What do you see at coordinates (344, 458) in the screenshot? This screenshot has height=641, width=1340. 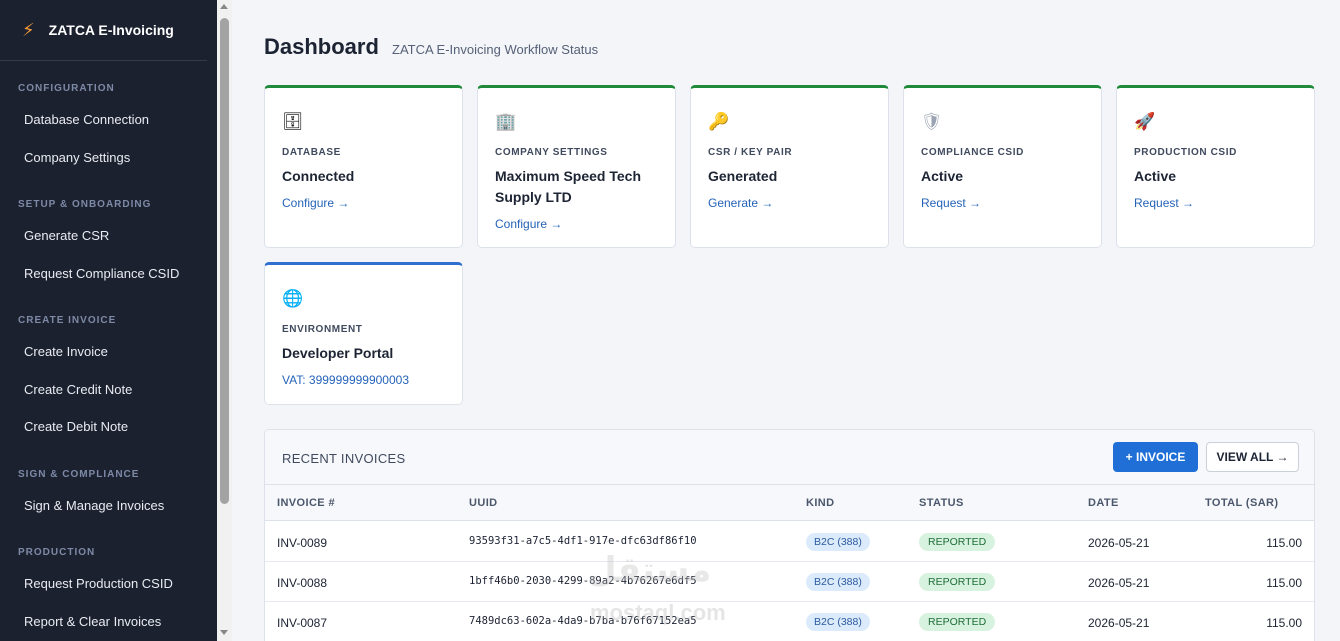 I see `panel-title: RECENT INVOICES` at bounding box center [344, 458].